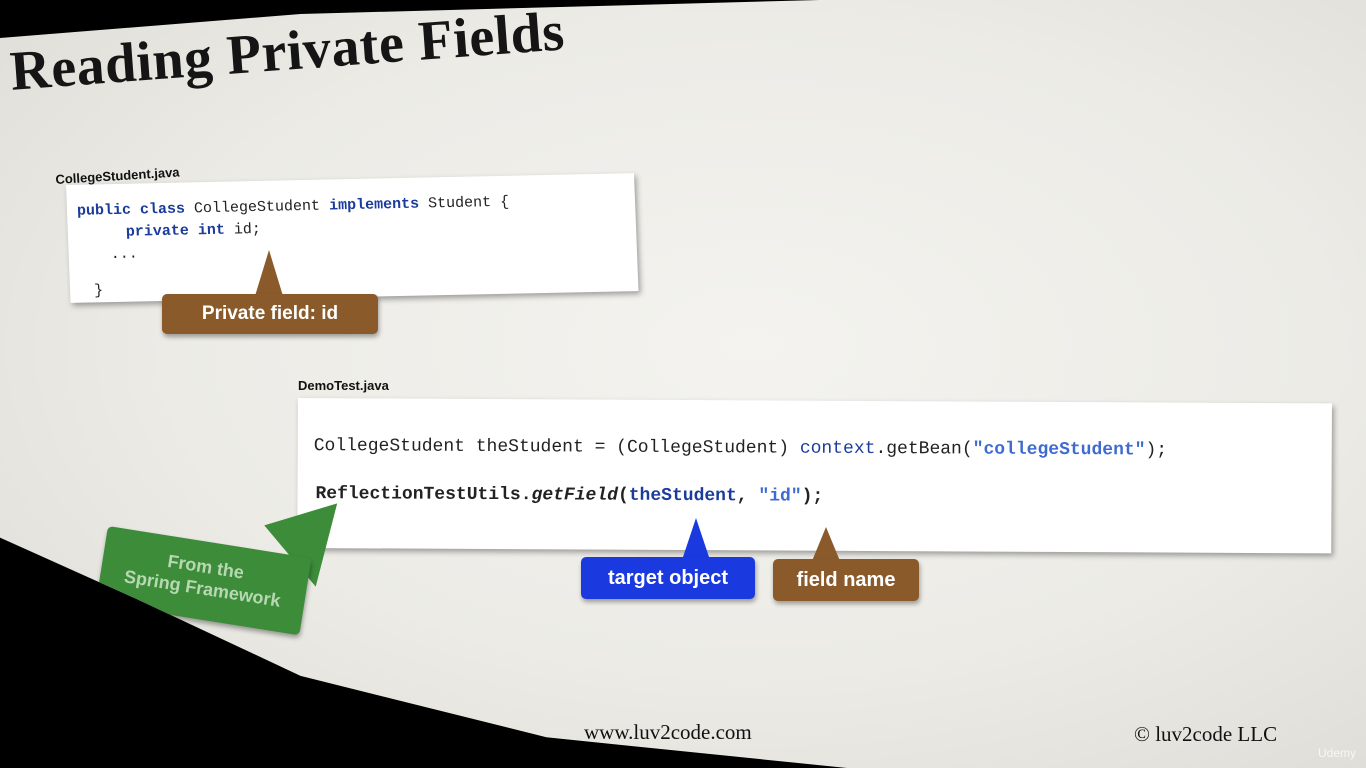 The height and width of the screenshot is (768, 1366). What do you see at coordinates (374, 205) in the screenshot?
I see `keyword-implements: implements` at bounding box center [374, 205].